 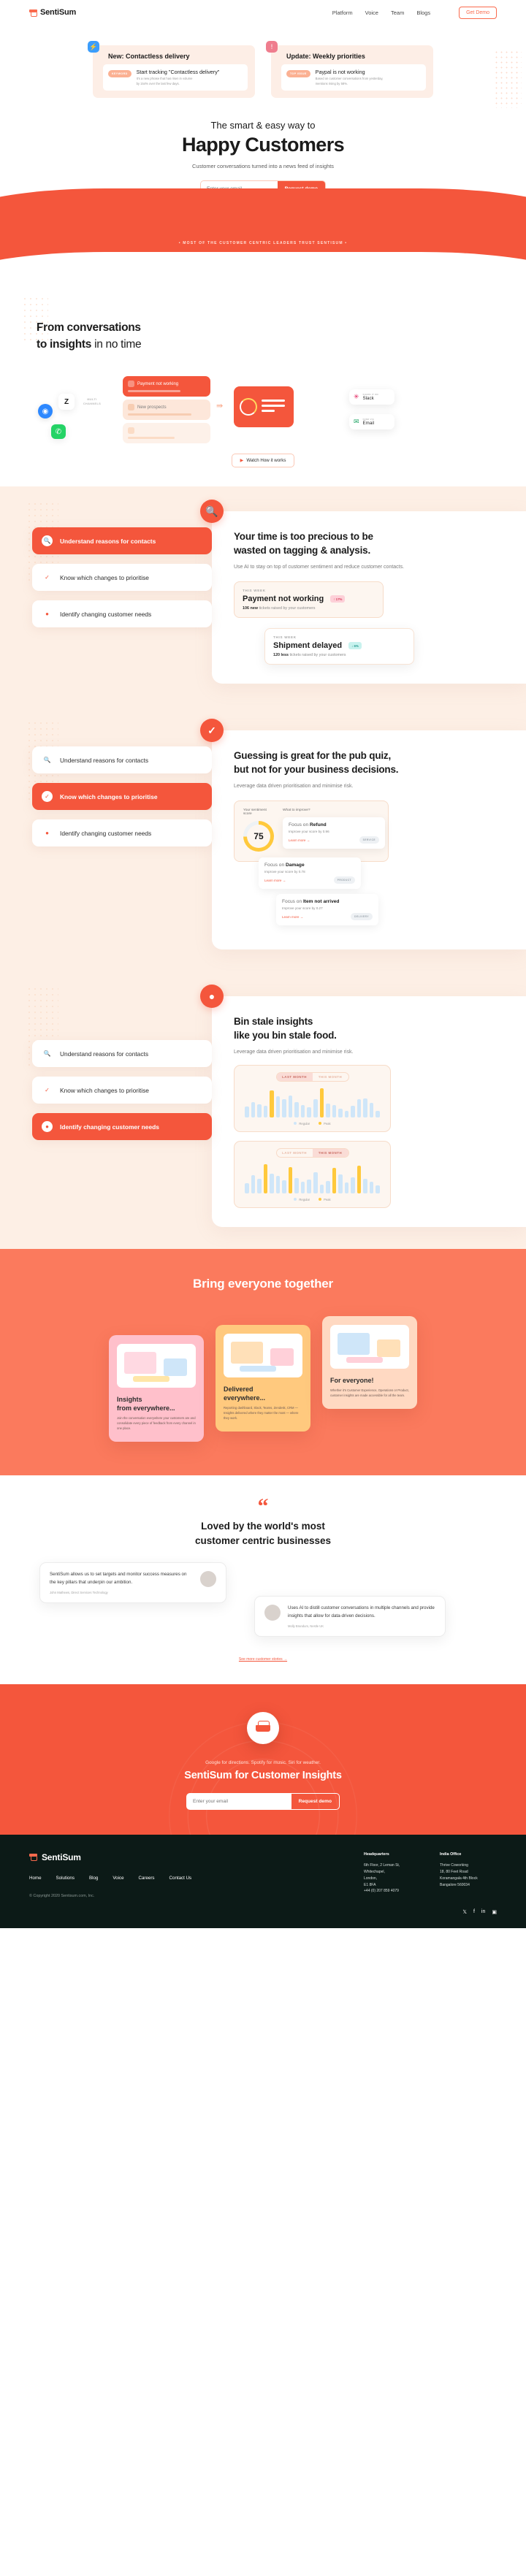 What do you see at coordinates (371, 12) in the screenshot?
I see `nav-item-voice: Voice` at bounding box center [371, 12].